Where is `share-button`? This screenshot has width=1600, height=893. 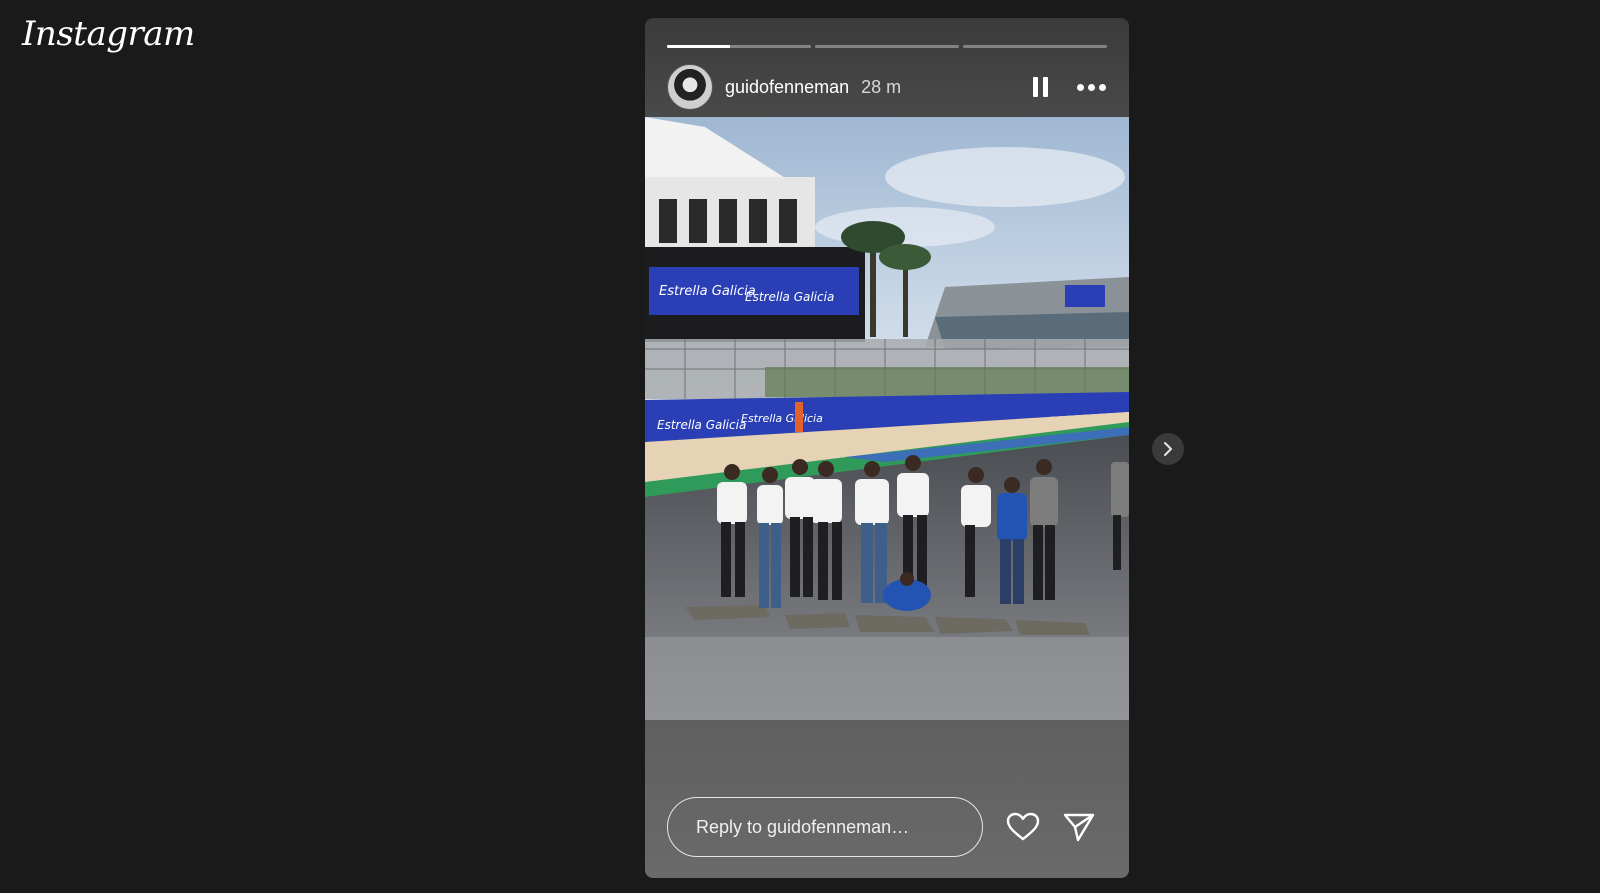
share-button is located at coordinates (1079, 827).